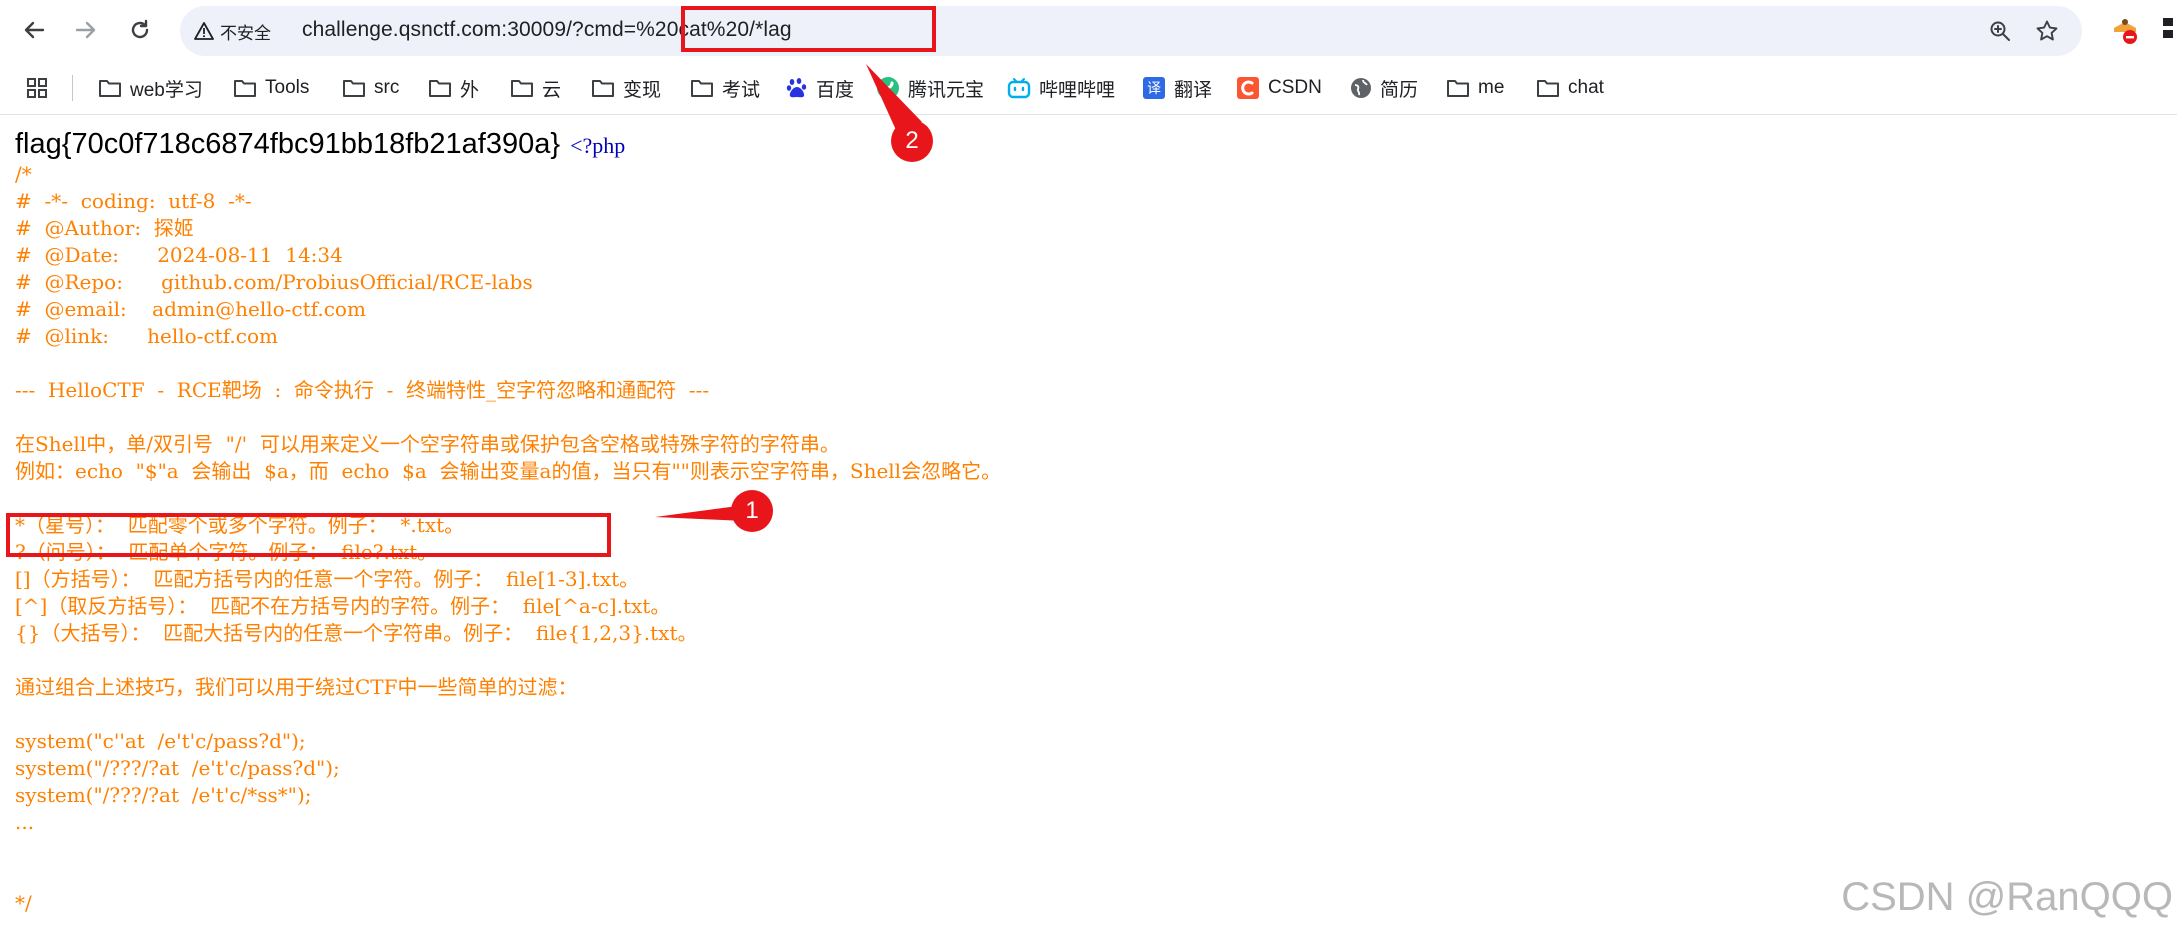  I want to click on annotation-badge-2: 2, so click(912, 141).